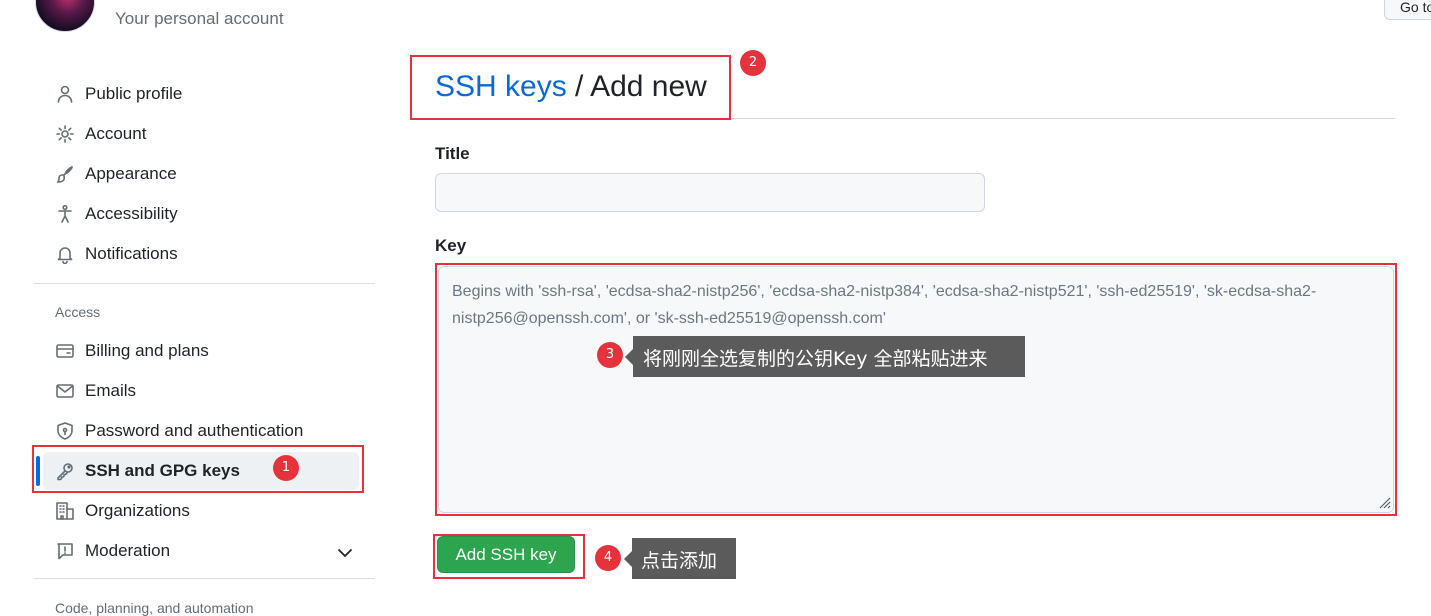 The image size is (1431, 616). I want to click on person-icon, so click(65, 94).